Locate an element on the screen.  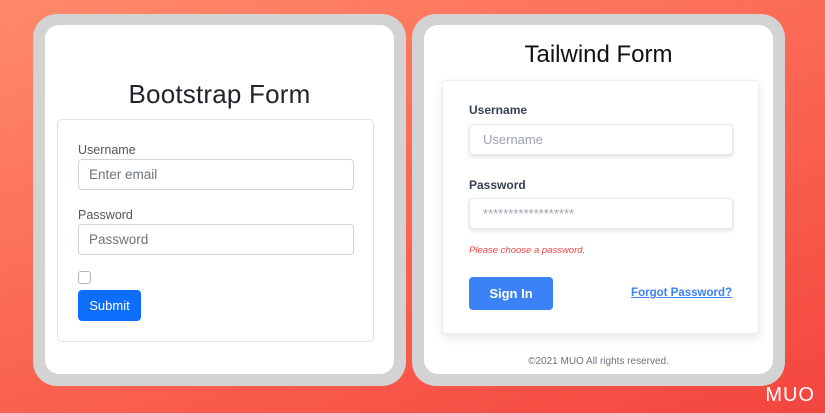
submit-button: Submit is located at coordinates (109, 305).